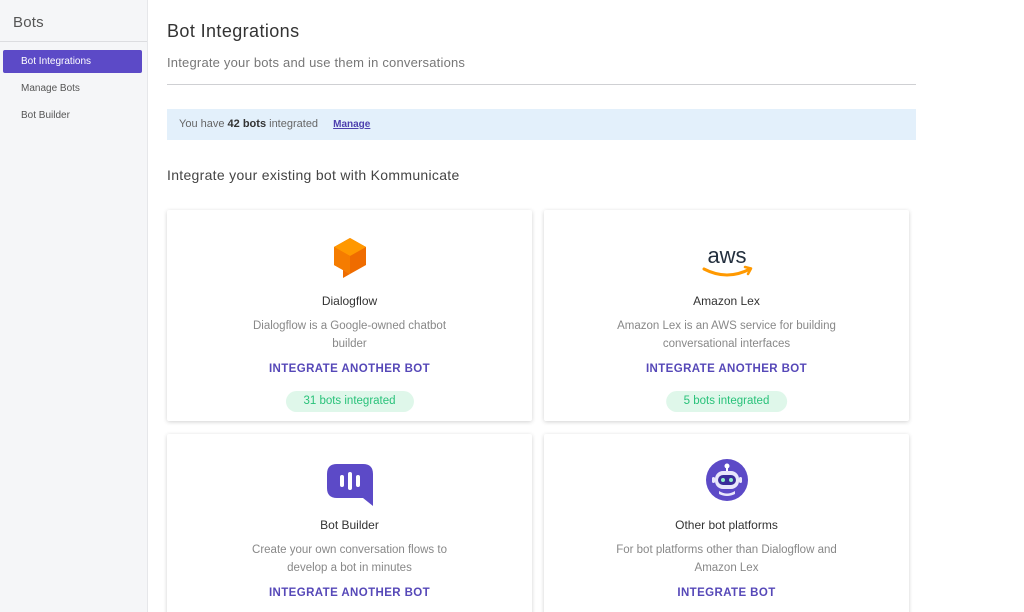 Image resolution: width=1024 pixels, height=612 pixels. I want to click on banner-count: 42 bots, so click(247, 124).